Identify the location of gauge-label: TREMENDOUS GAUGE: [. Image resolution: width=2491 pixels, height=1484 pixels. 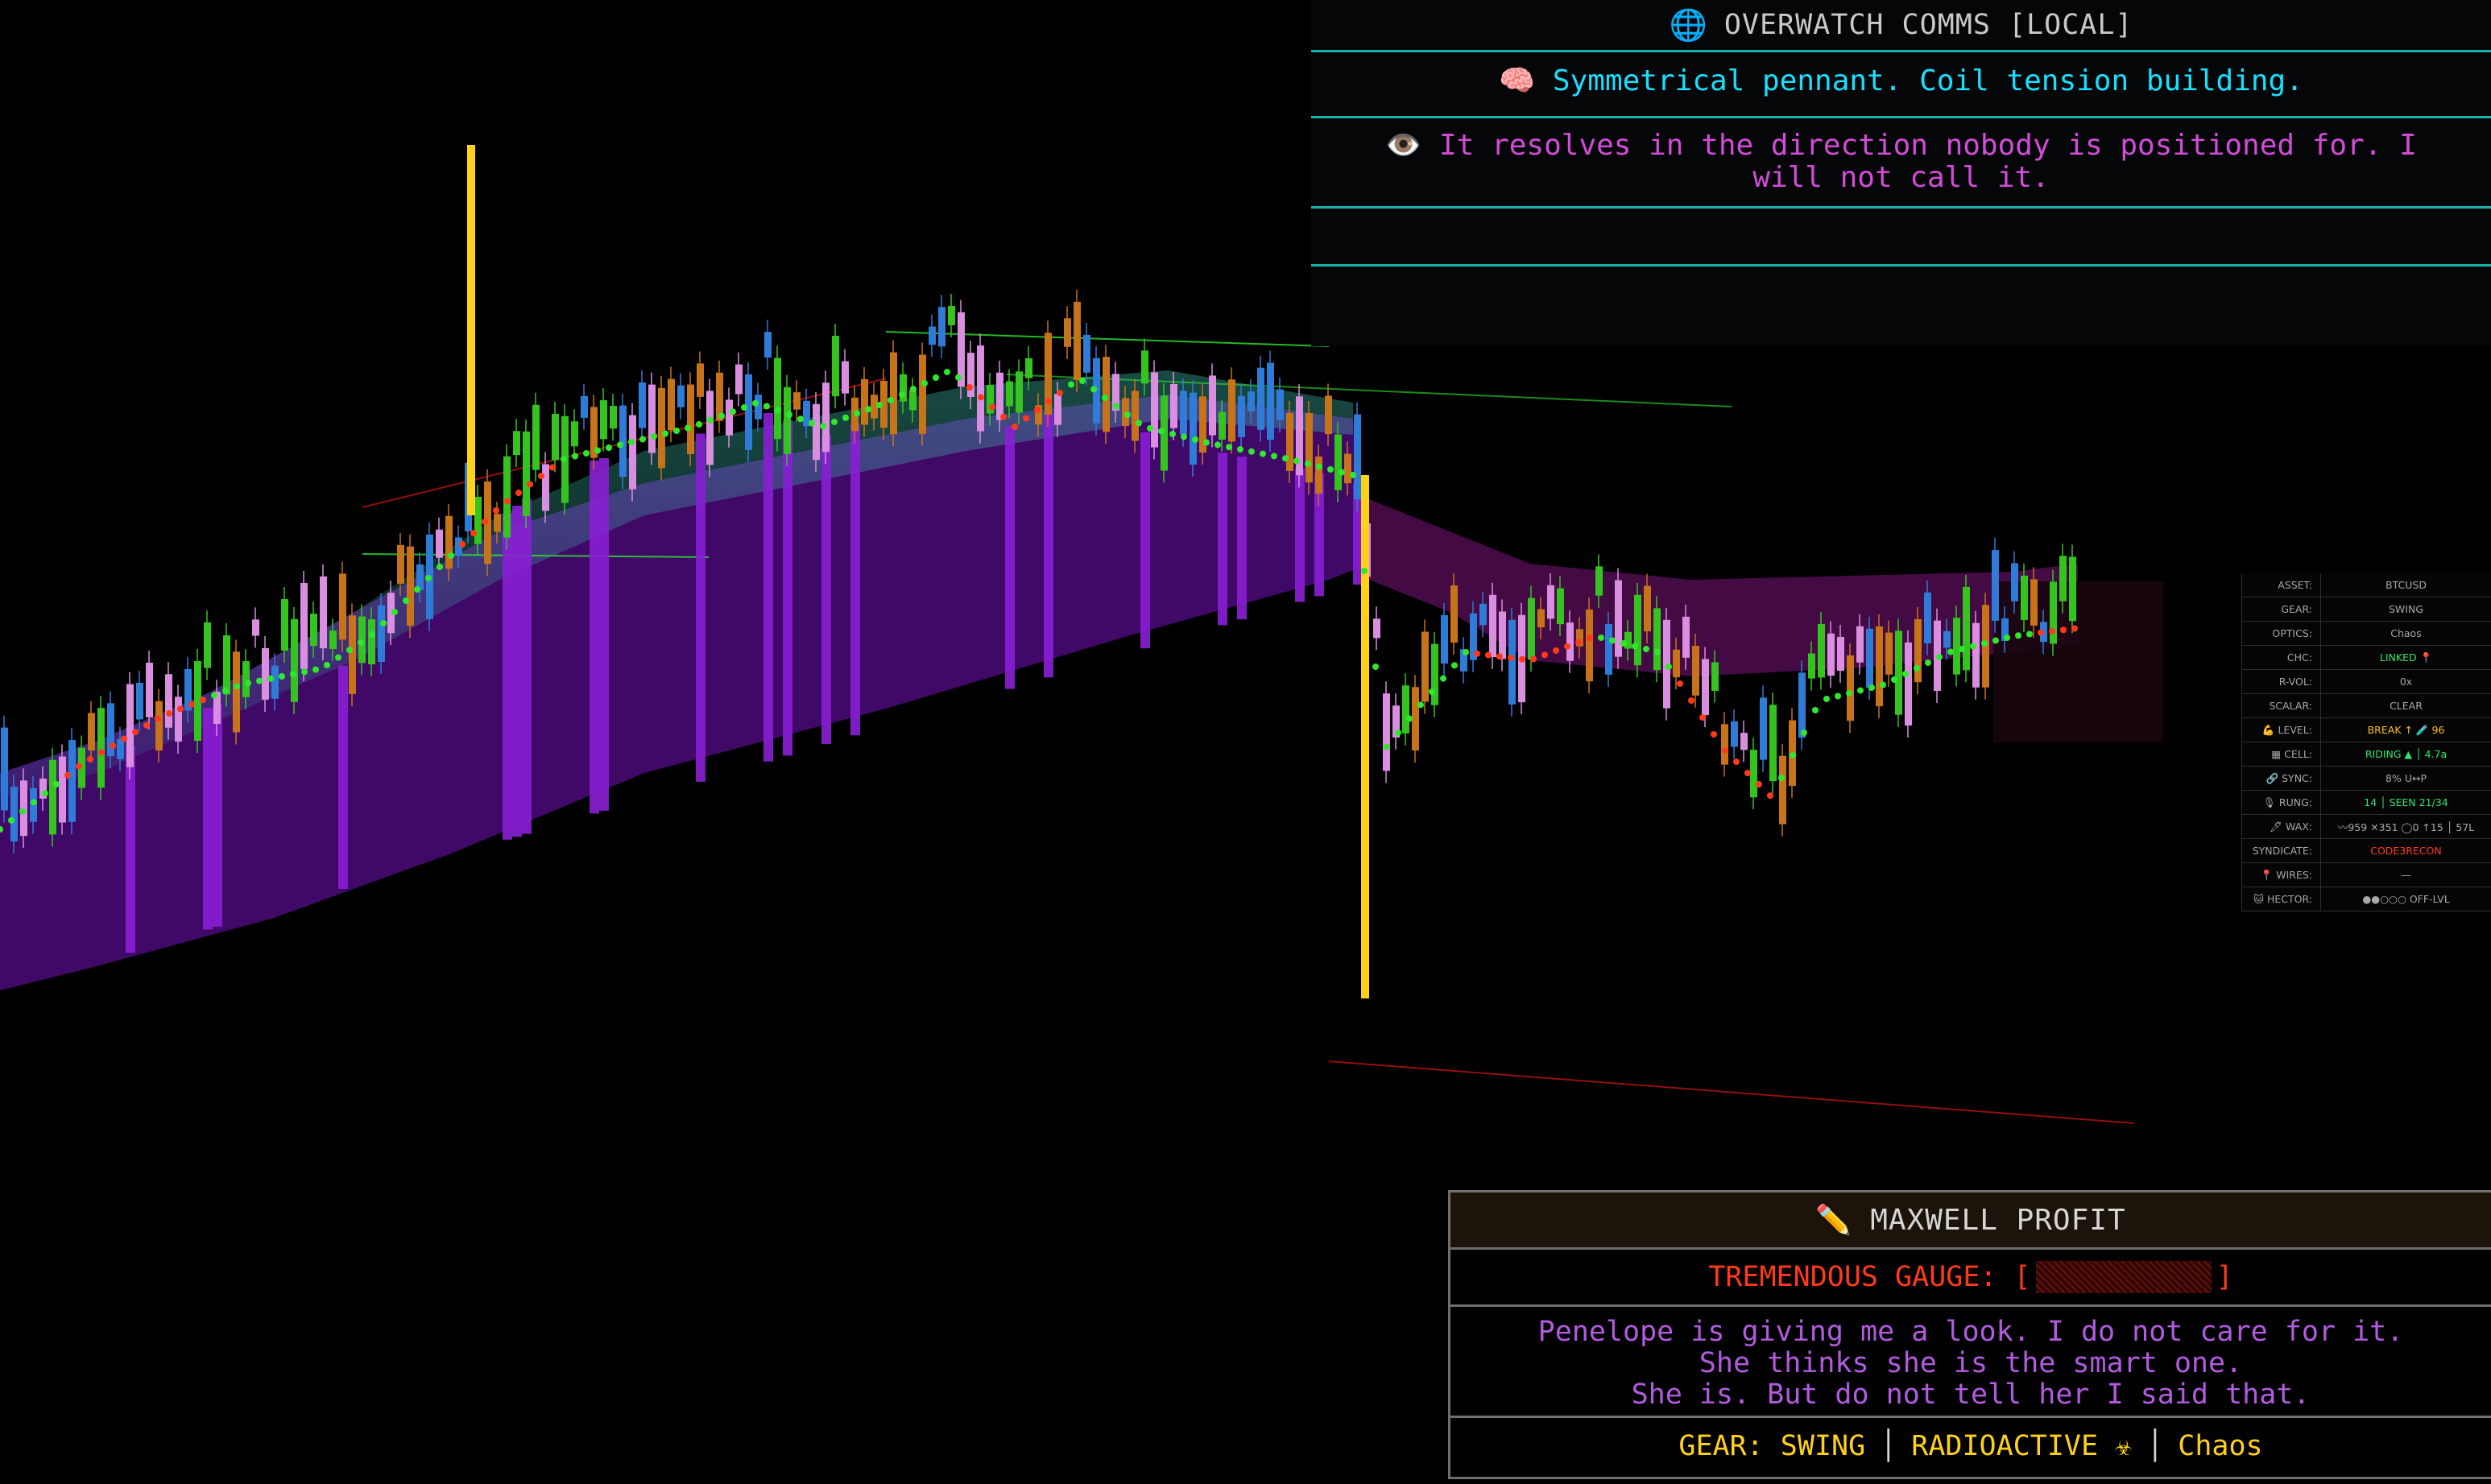
(1869, 1277).